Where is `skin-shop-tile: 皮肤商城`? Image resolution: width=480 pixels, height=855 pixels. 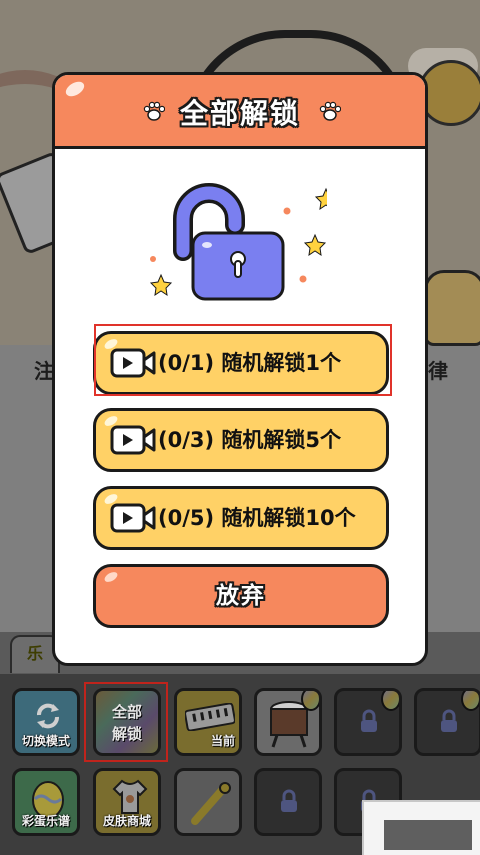
skin-shop-tile: 皮肤商城 is located at coordinates (127, 802).